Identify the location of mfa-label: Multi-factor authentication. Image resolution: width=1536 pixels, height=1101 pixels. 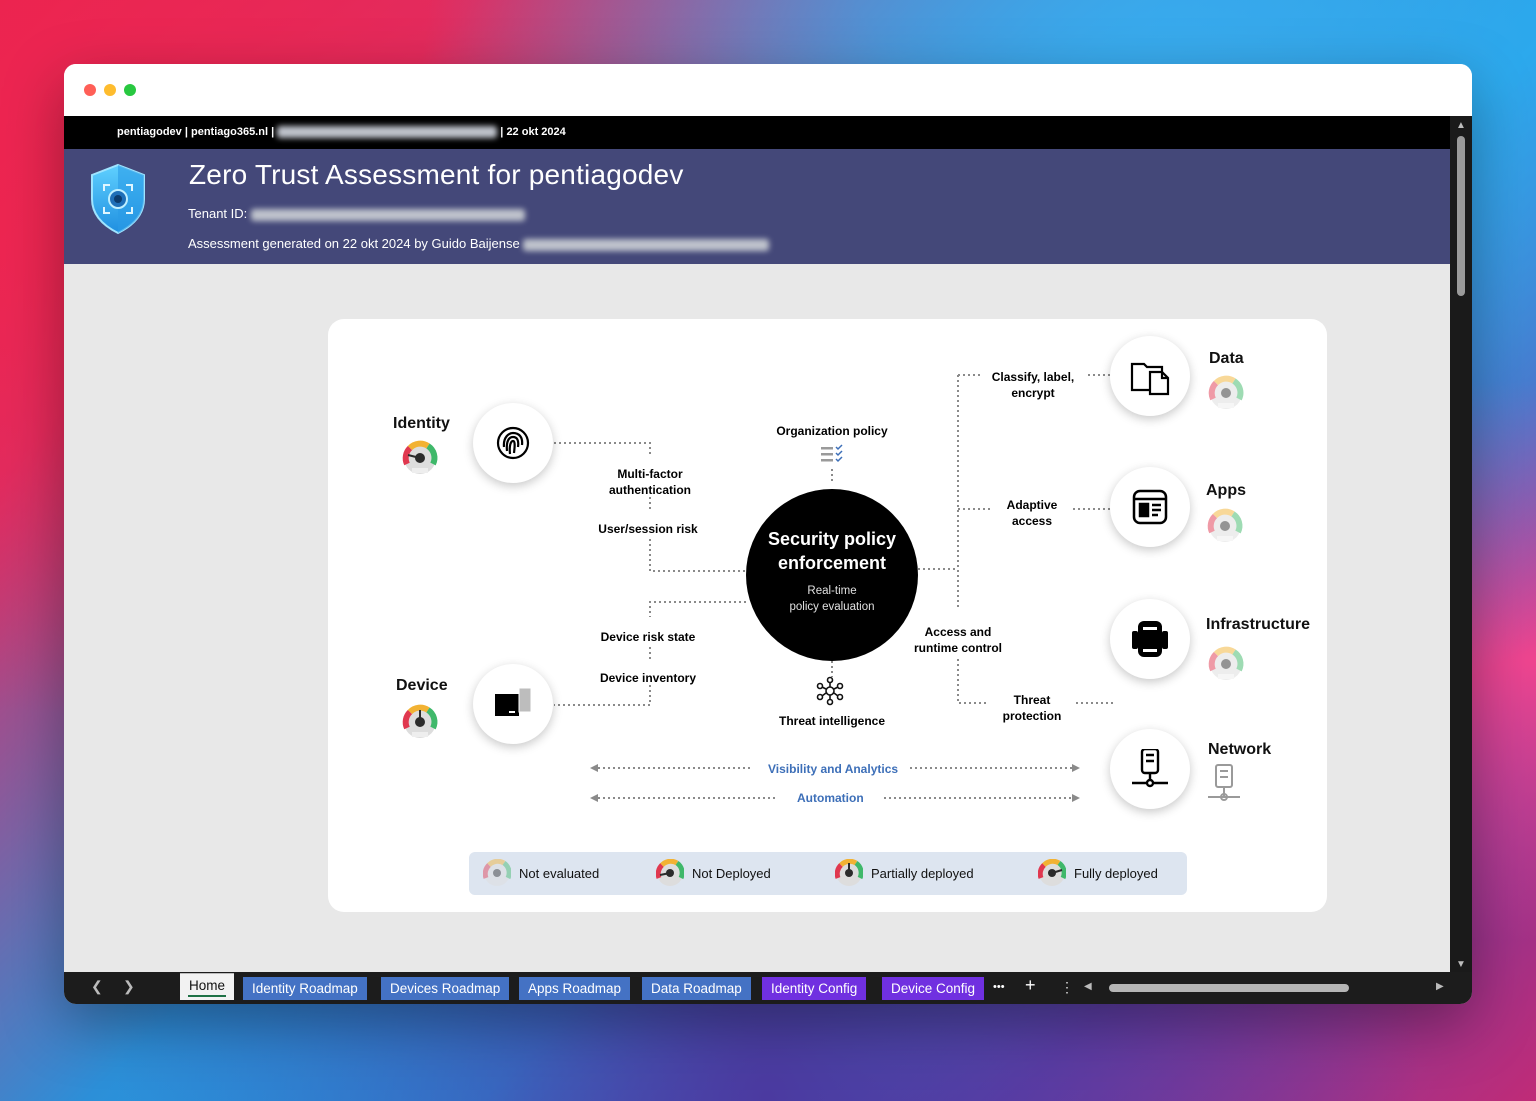
(649, 482).